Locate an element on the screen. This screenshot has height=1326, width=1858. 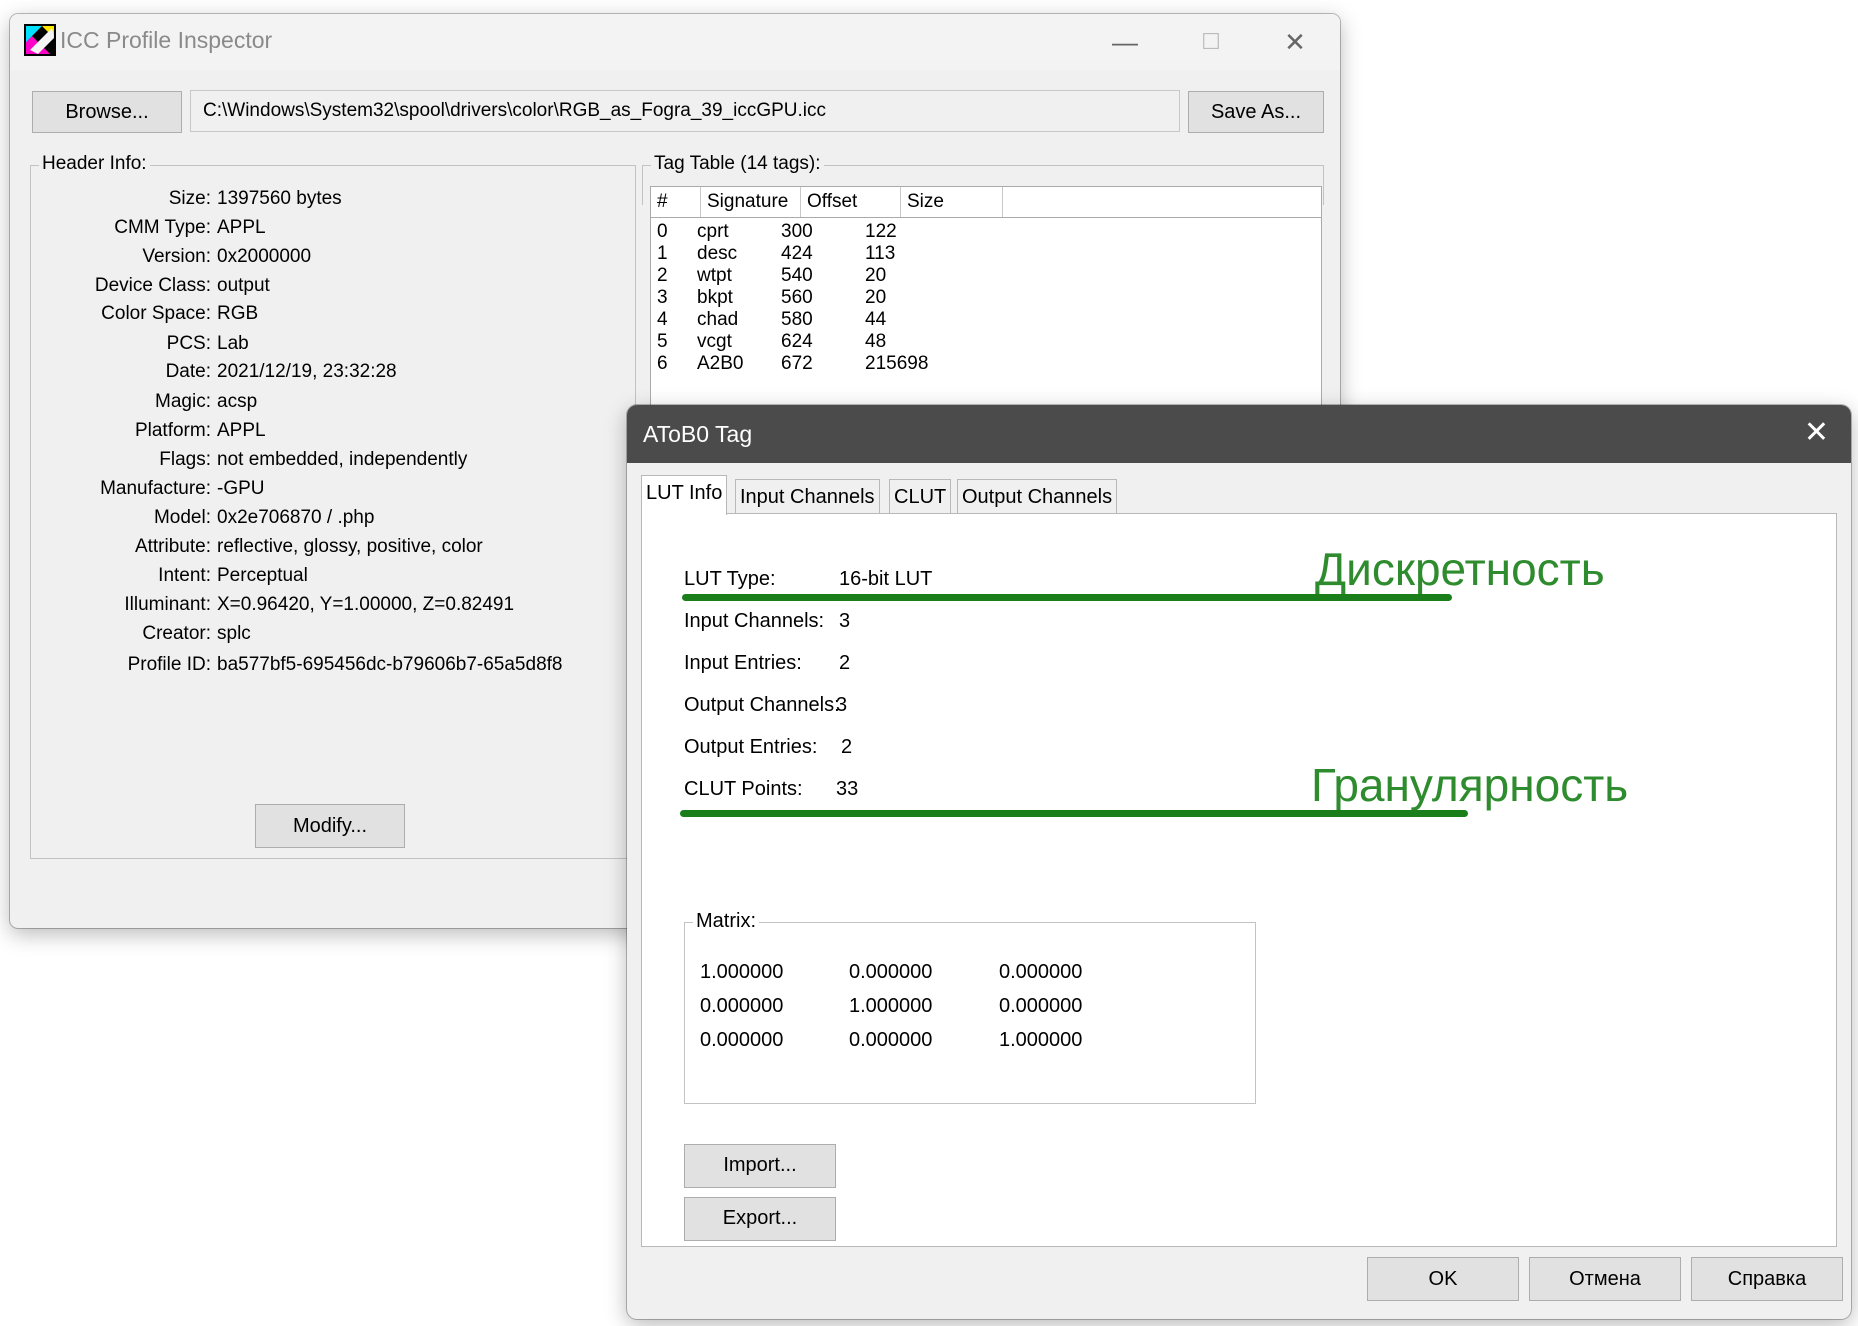
header-field-row: Date: 2021/12/19, 23:32:28 is located at coordinates (341, 375).